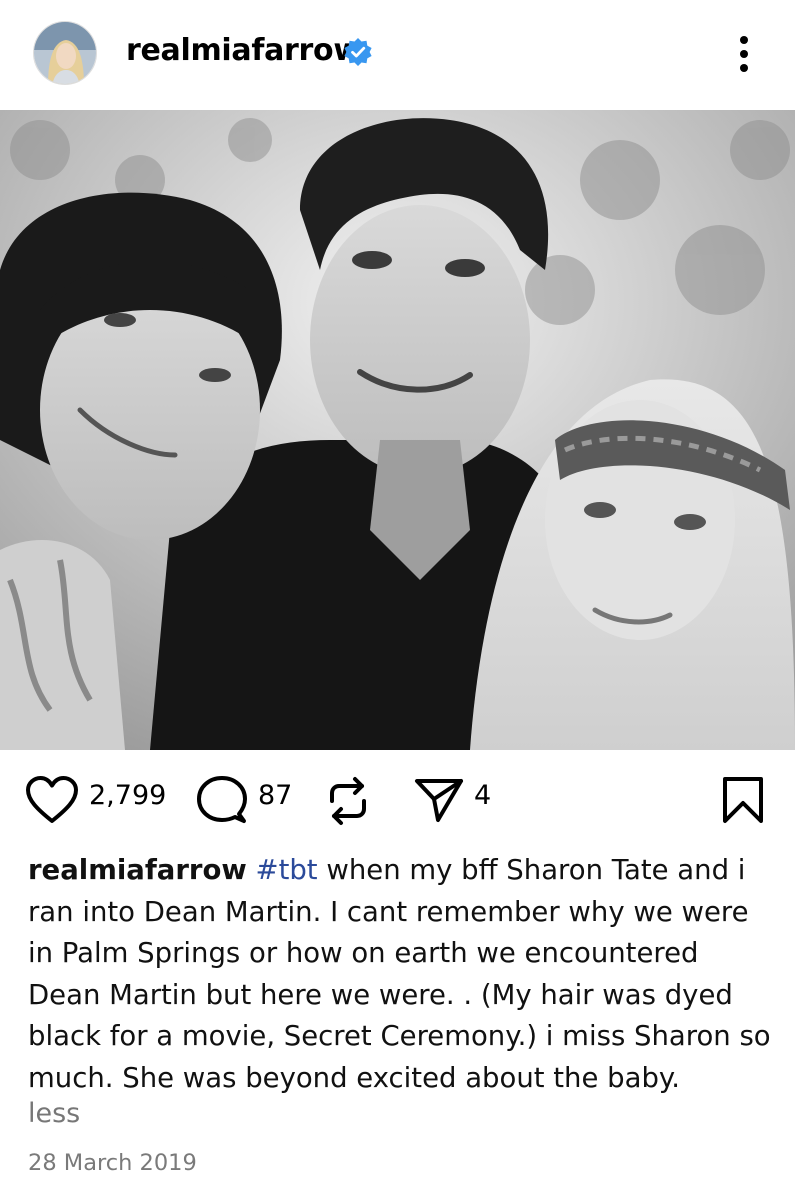 The height and width of the screenshot is (1199, 795). What do you see at coordinates (243, 50) in the screenshot?
I see `username: realmiafarrow` at bounding box center [243, 50].